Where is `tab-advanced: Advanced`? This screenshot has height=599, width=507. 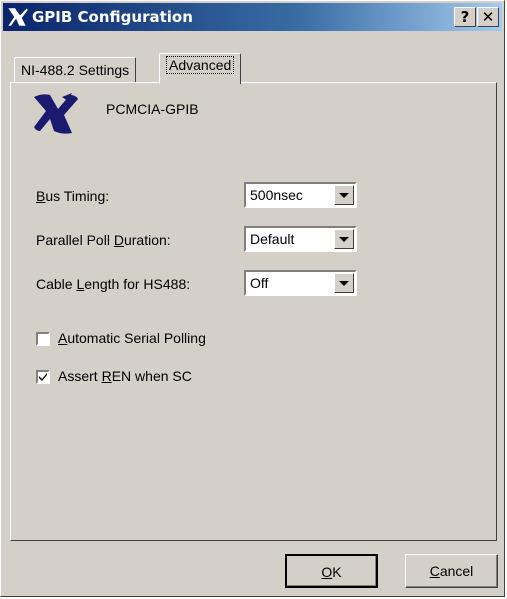
tab-advanced: Advanced is located at coordinates (200, 68).